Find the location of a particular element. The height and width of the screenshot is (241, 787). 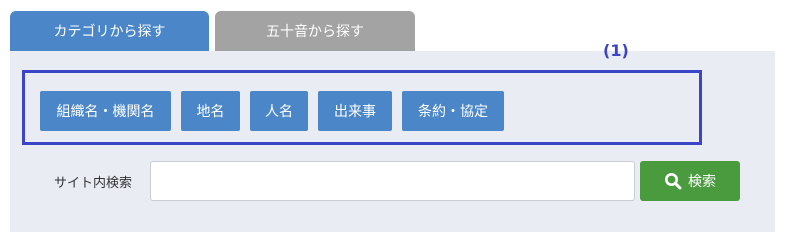

site-search-input is located at coordinates (392, 181).